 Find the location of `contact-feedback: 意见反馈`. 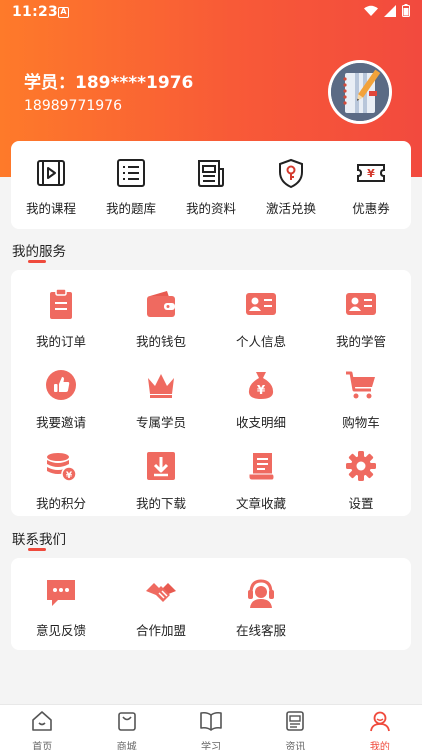

contact-feedback: 意见反馈 is located at coordinates (61, 608).